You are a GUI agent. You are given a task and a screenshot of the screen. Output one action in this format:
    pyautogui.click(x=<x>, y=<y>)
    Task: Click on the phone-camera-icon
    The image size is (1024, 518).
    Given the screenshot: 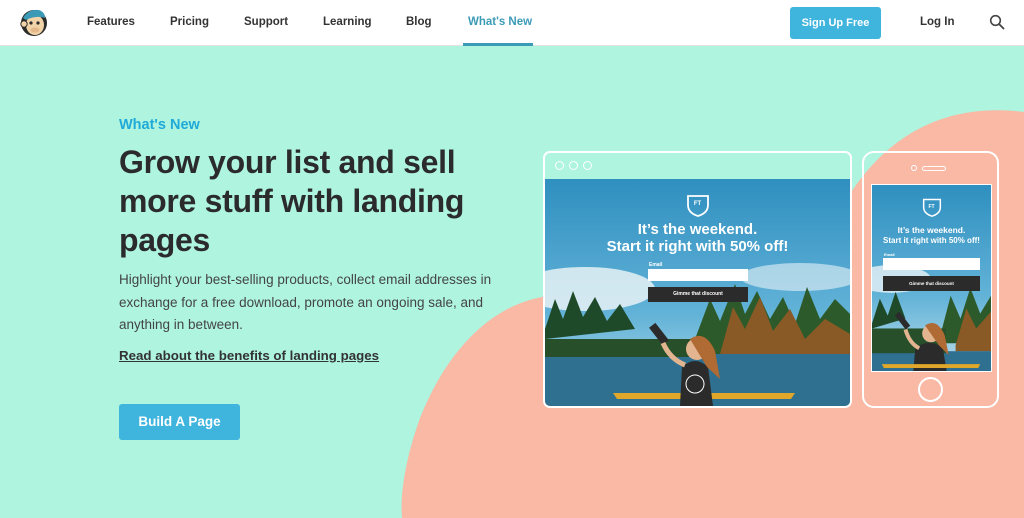 What is the action you would take?
    pyautogui.click(x=914, y=168)
    